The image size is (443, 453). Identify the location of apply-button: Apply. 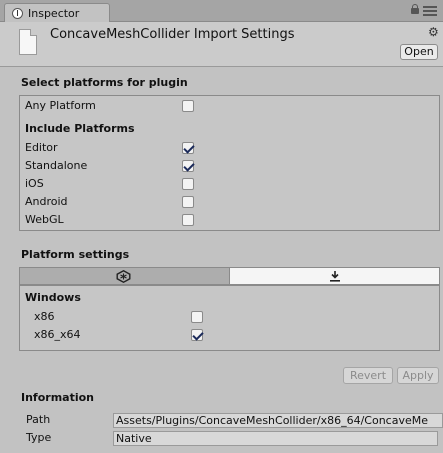
(418, 375).